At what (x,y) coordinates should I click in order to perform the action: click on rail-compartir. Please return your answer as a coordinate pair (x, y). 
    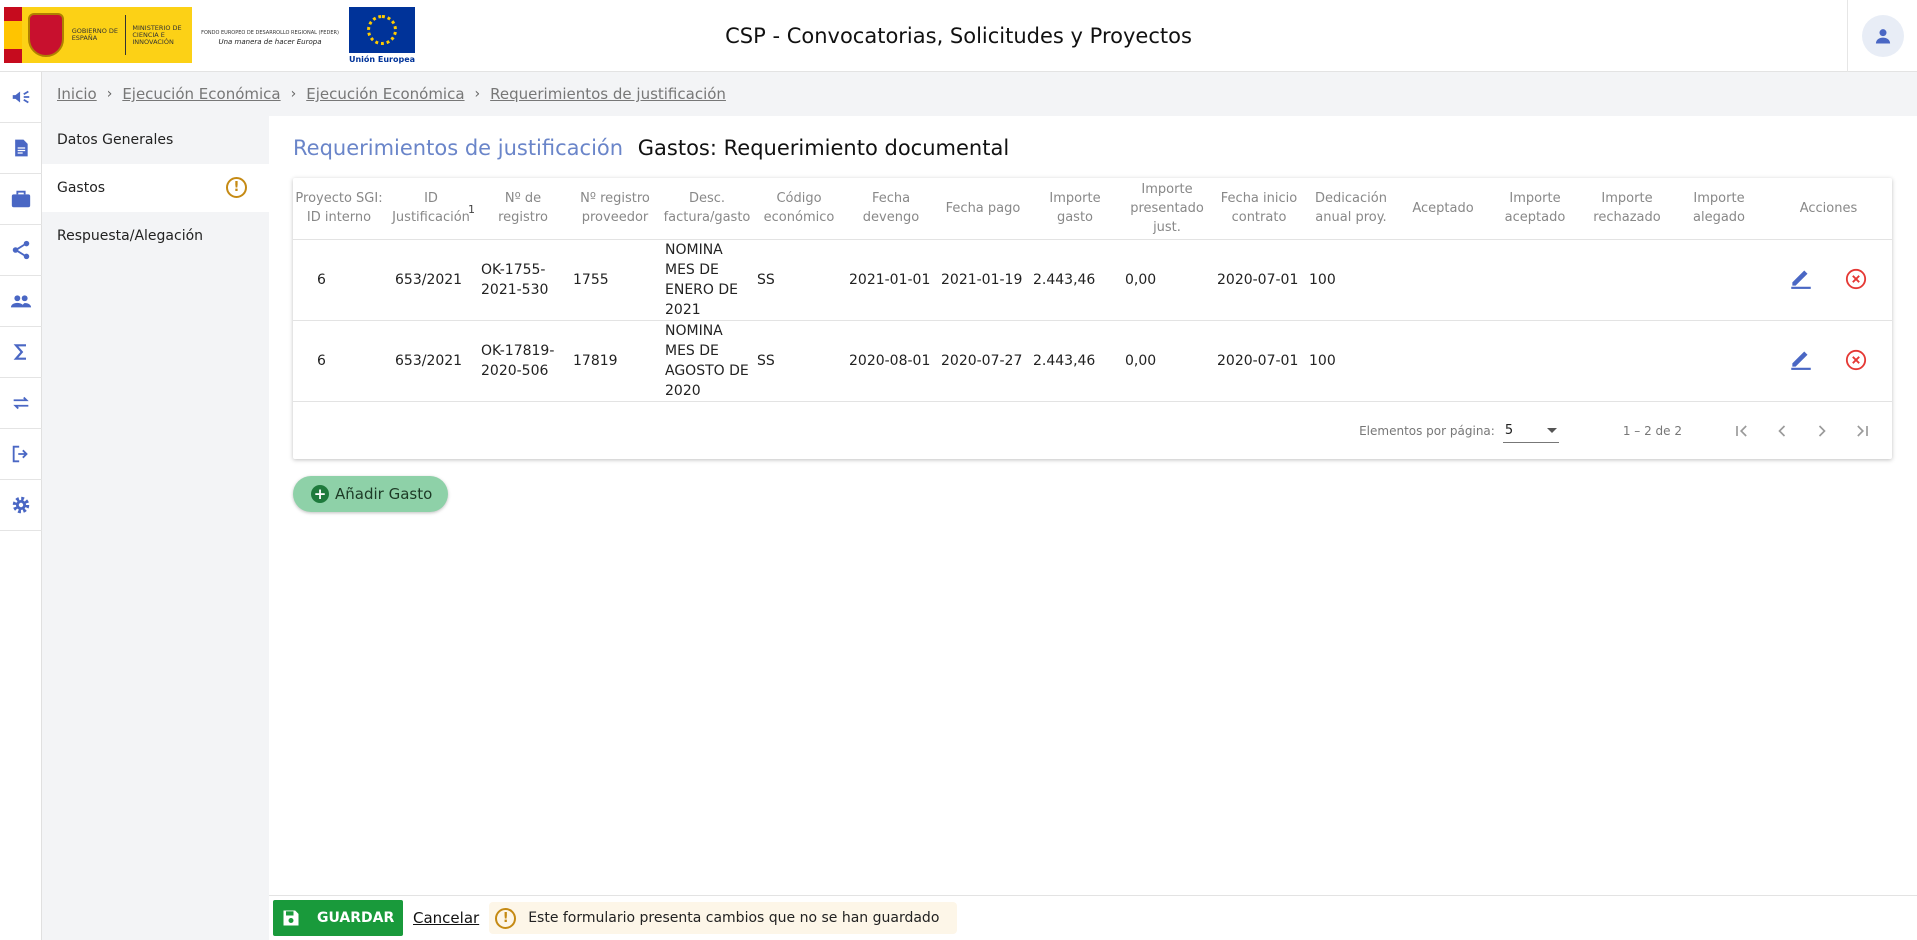
    Looking at the image, I should click on (21, 250).